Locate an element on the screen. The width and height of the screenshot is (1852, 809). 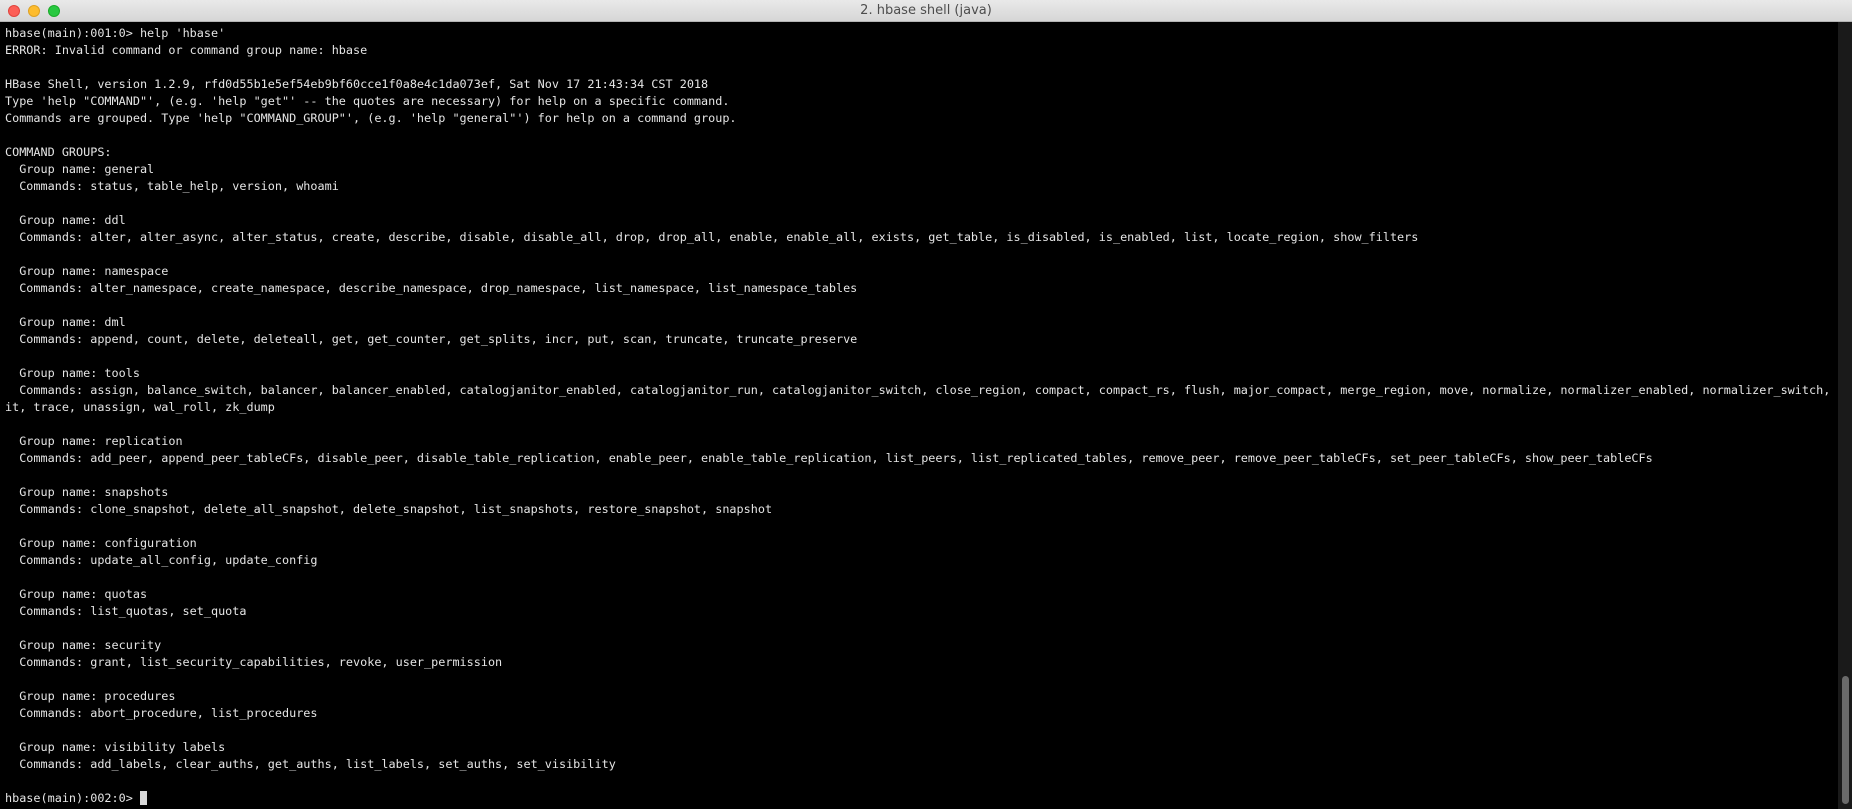
scrollbar-thumb is located at coordinates (1845, 740).